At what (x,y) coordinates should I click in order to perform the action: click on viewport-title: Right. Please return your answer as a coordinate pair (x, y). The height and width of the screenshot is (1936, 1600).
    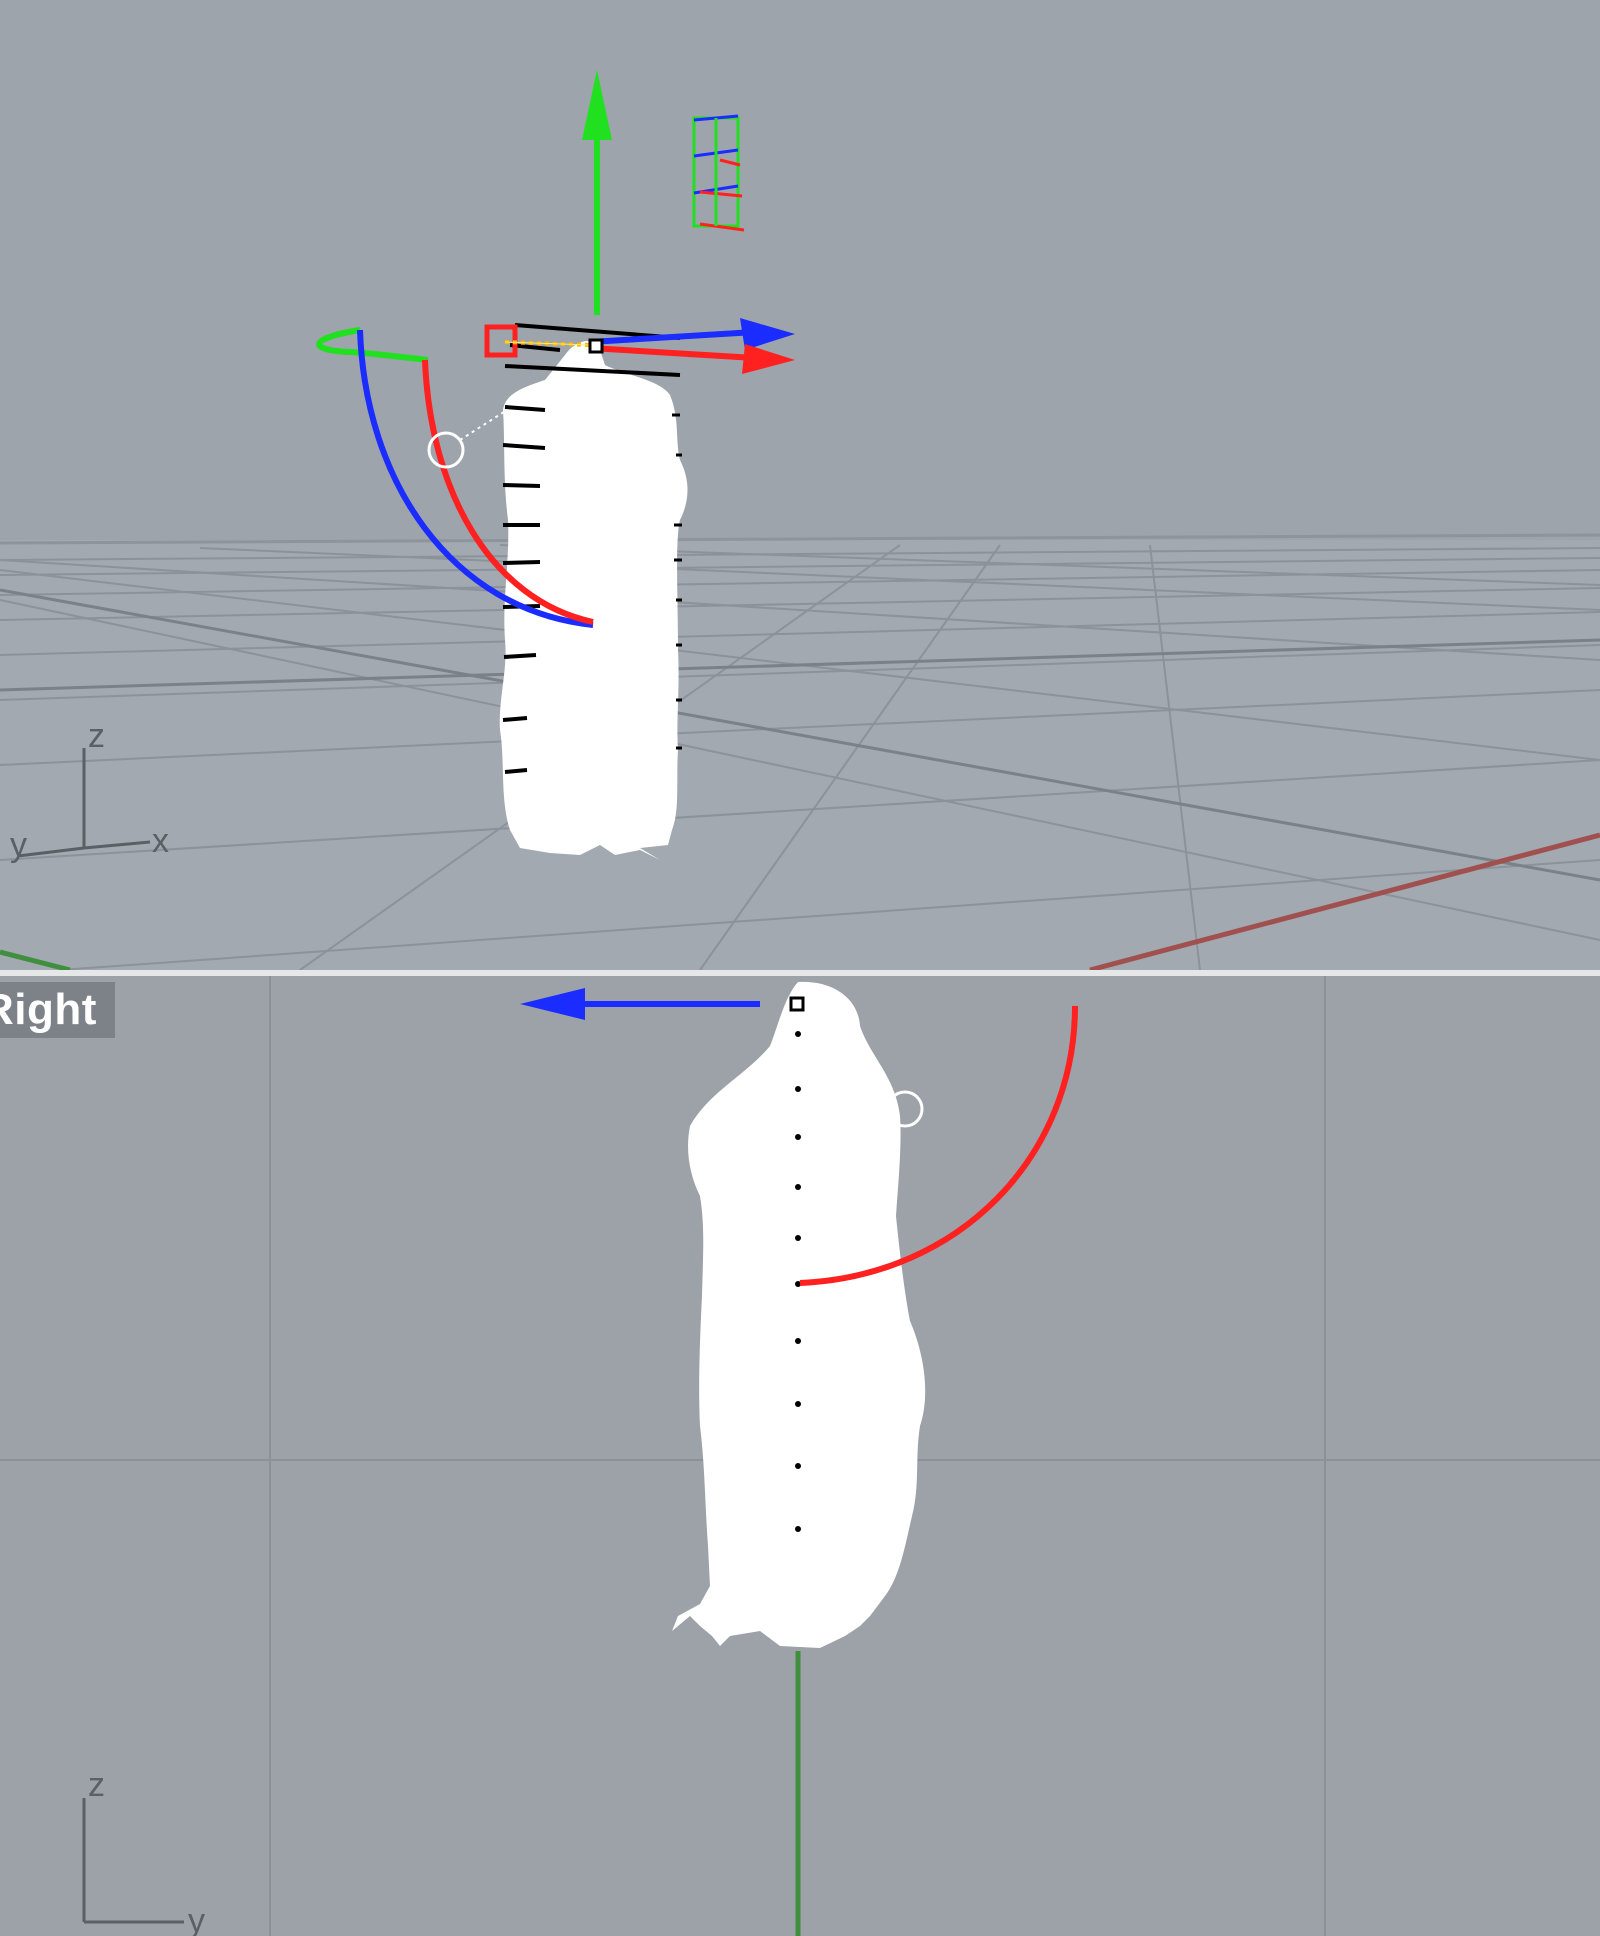
    Looking at the image, I should click on (57, 1010).